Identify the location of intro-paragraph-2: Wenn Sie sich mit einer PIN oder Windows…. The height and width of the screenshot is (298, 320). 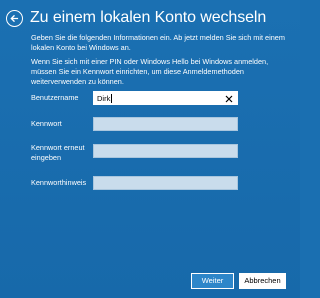
(150, 71).